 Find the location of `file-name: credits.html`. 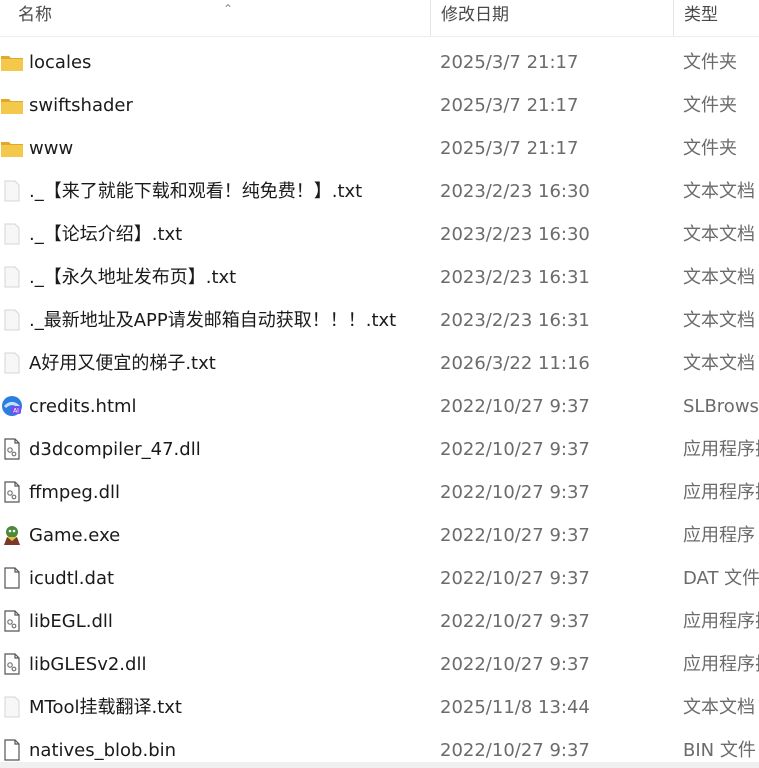

file-name: credits.html is located at coordinates (83, 406).